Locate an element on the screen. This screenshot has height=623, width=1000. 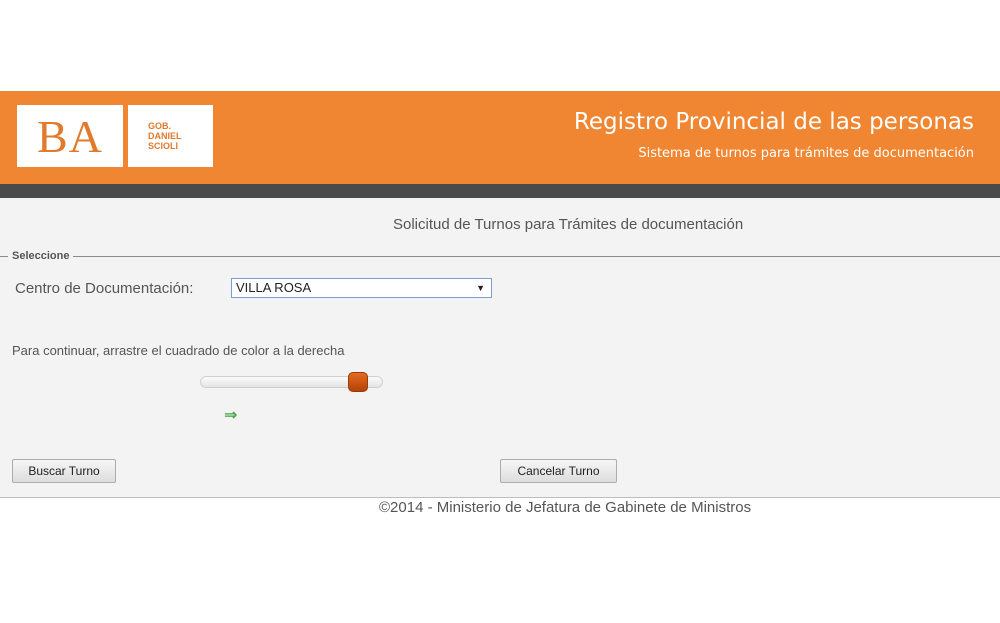
arrow-right-icon: ⇒ is located at coordinates (231, 415).